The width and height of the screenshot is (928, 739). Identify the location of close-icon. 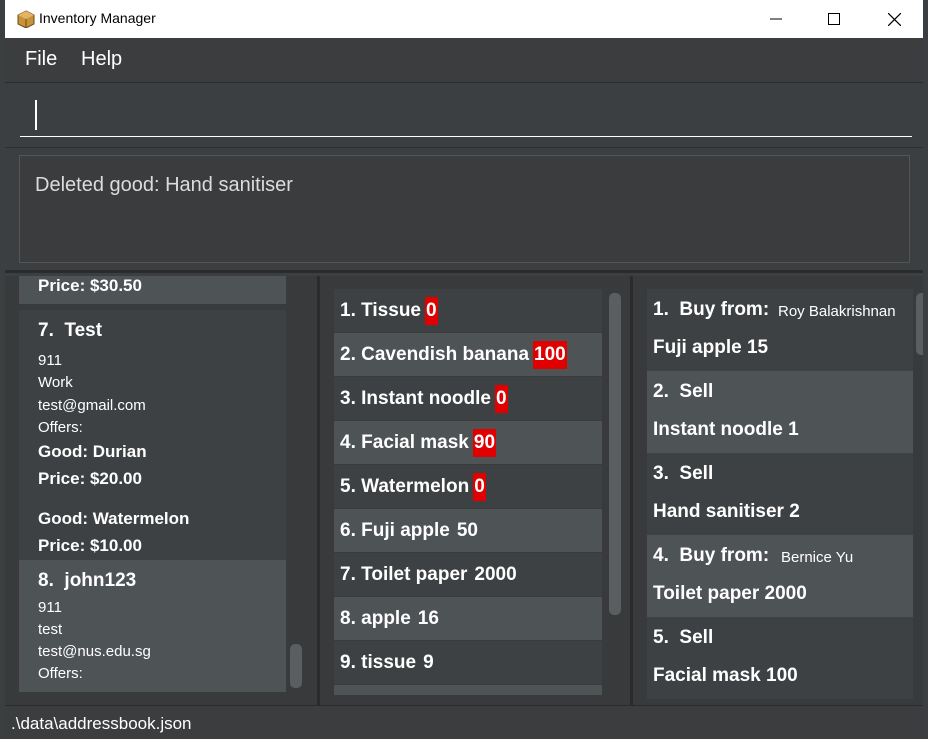
(894, 19).